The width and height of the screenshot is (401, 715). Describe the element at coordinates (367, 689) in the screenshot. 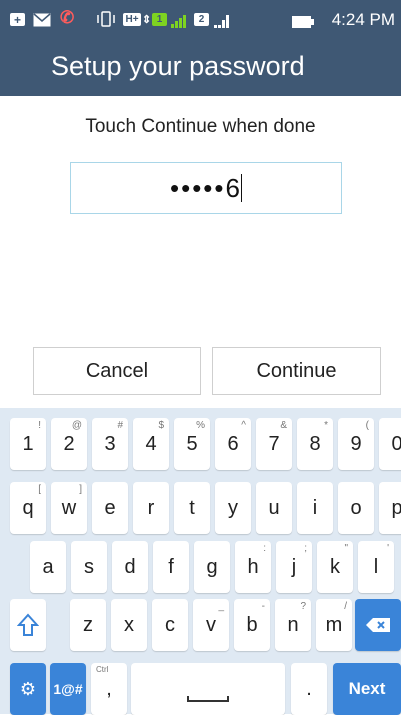

I see `next-key: Next` at that location.